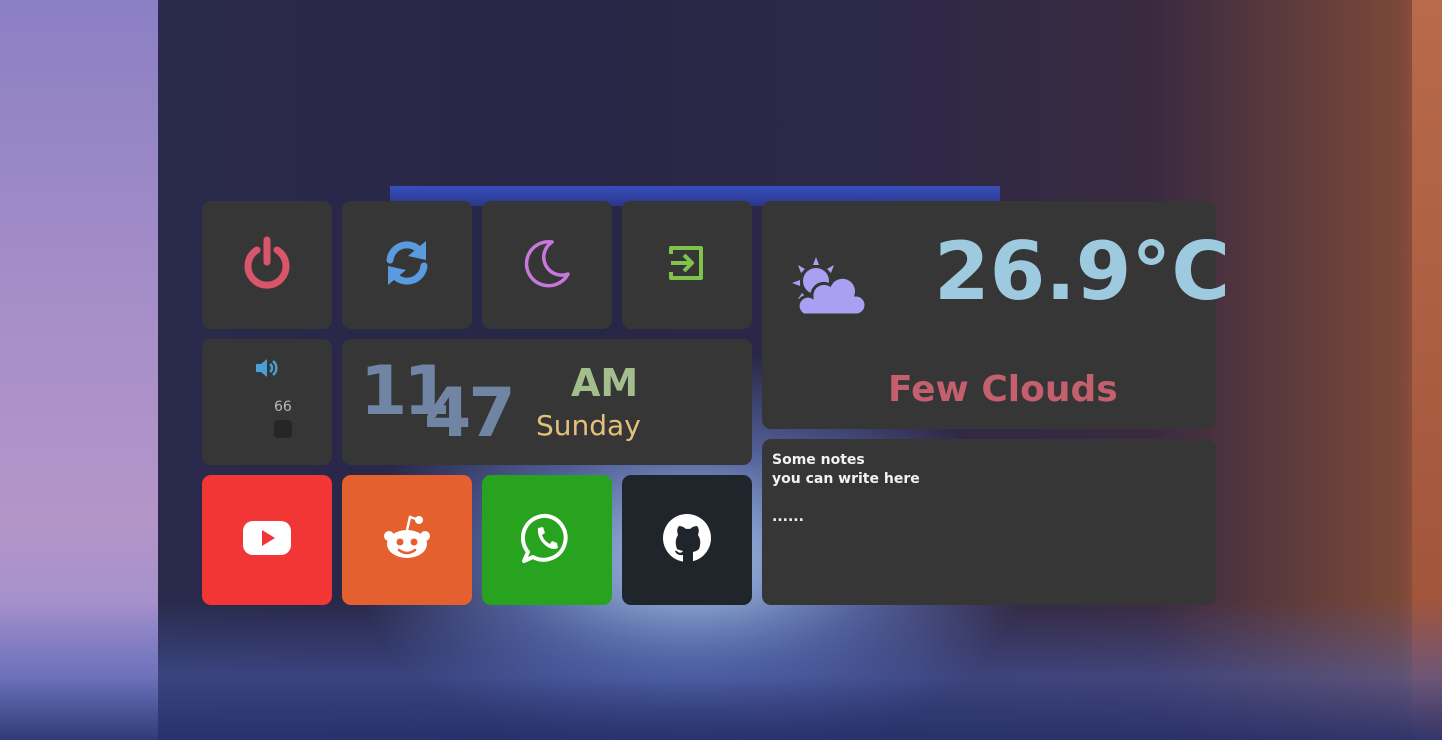 The height and width of the screenshot is (740, 1442). I want to click on reddit-link, so click(407, 540).